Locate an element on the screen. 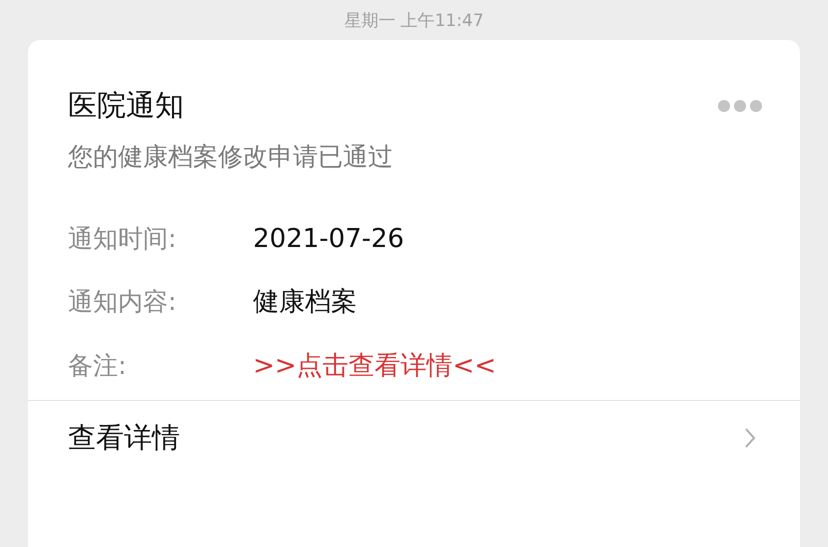  field-label: 备注: is located at coordinates (98, 366).